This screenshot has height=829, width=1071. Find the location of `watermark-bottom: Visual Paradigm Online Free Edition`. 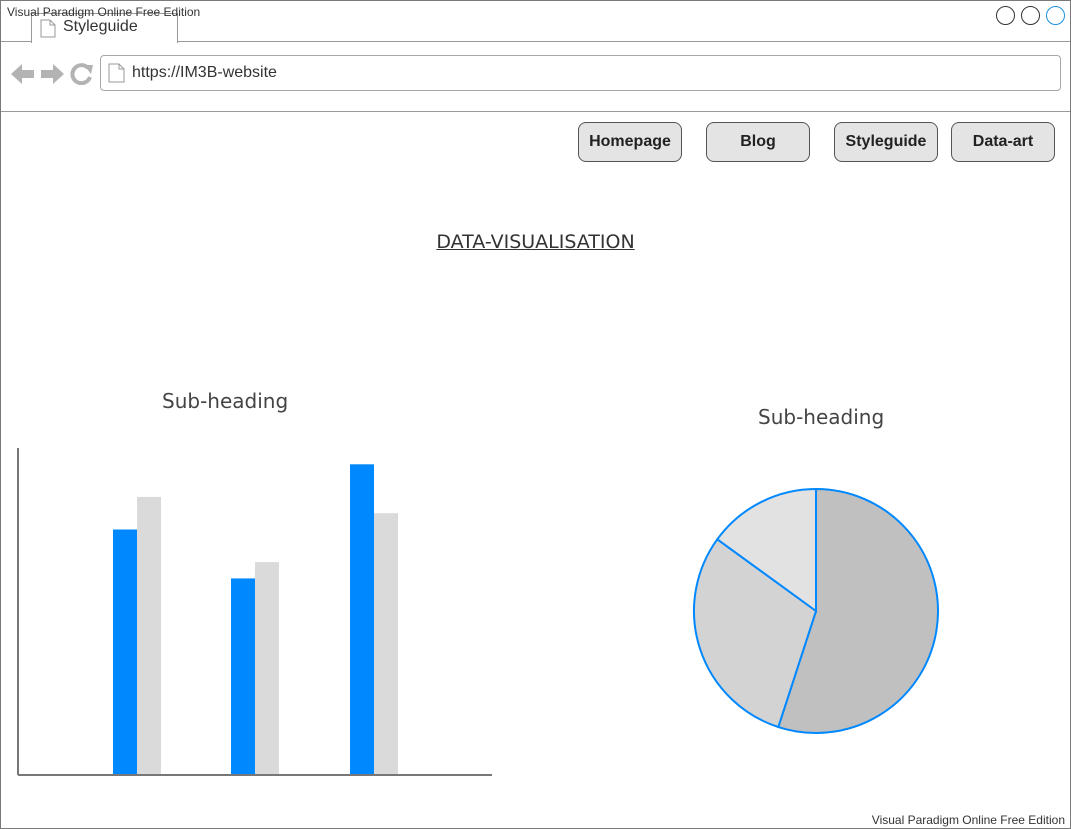

watermark-bottom: Visual Paradigm Online Free Edition is located at coordinates (968, 820).